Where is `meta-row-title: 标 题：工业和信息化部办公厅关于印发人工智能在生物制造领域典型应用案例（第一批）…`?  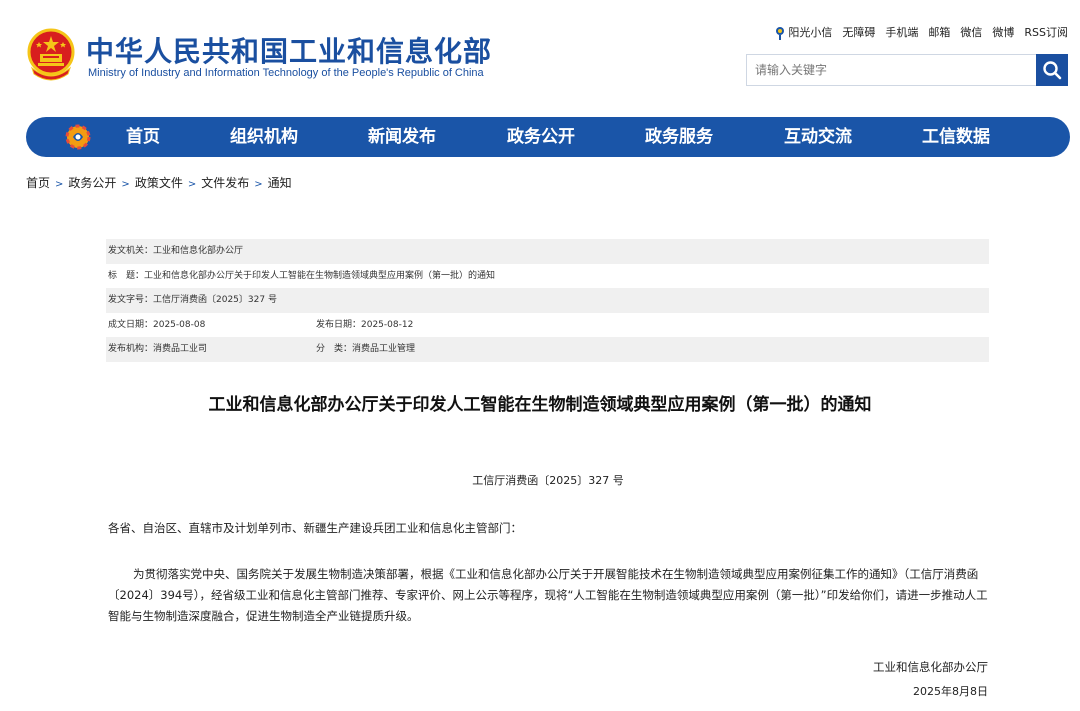
meta-row-title: 标 题：工业和信息化部办公厅关于印发人工智能在生物制造领域典型应用案例（第一批）… is located at coordinates (547, 276).